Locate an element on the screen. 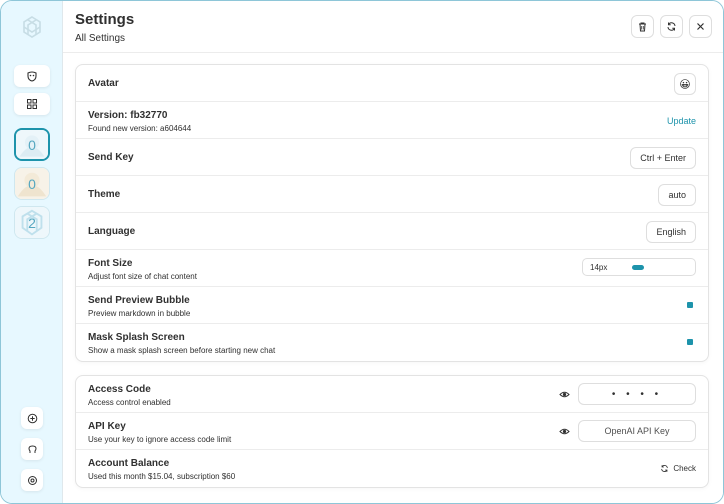 Image resolution: width=724 pixels, height=504 pixels. plus-circle-icon is located at coordinates (32, 418).